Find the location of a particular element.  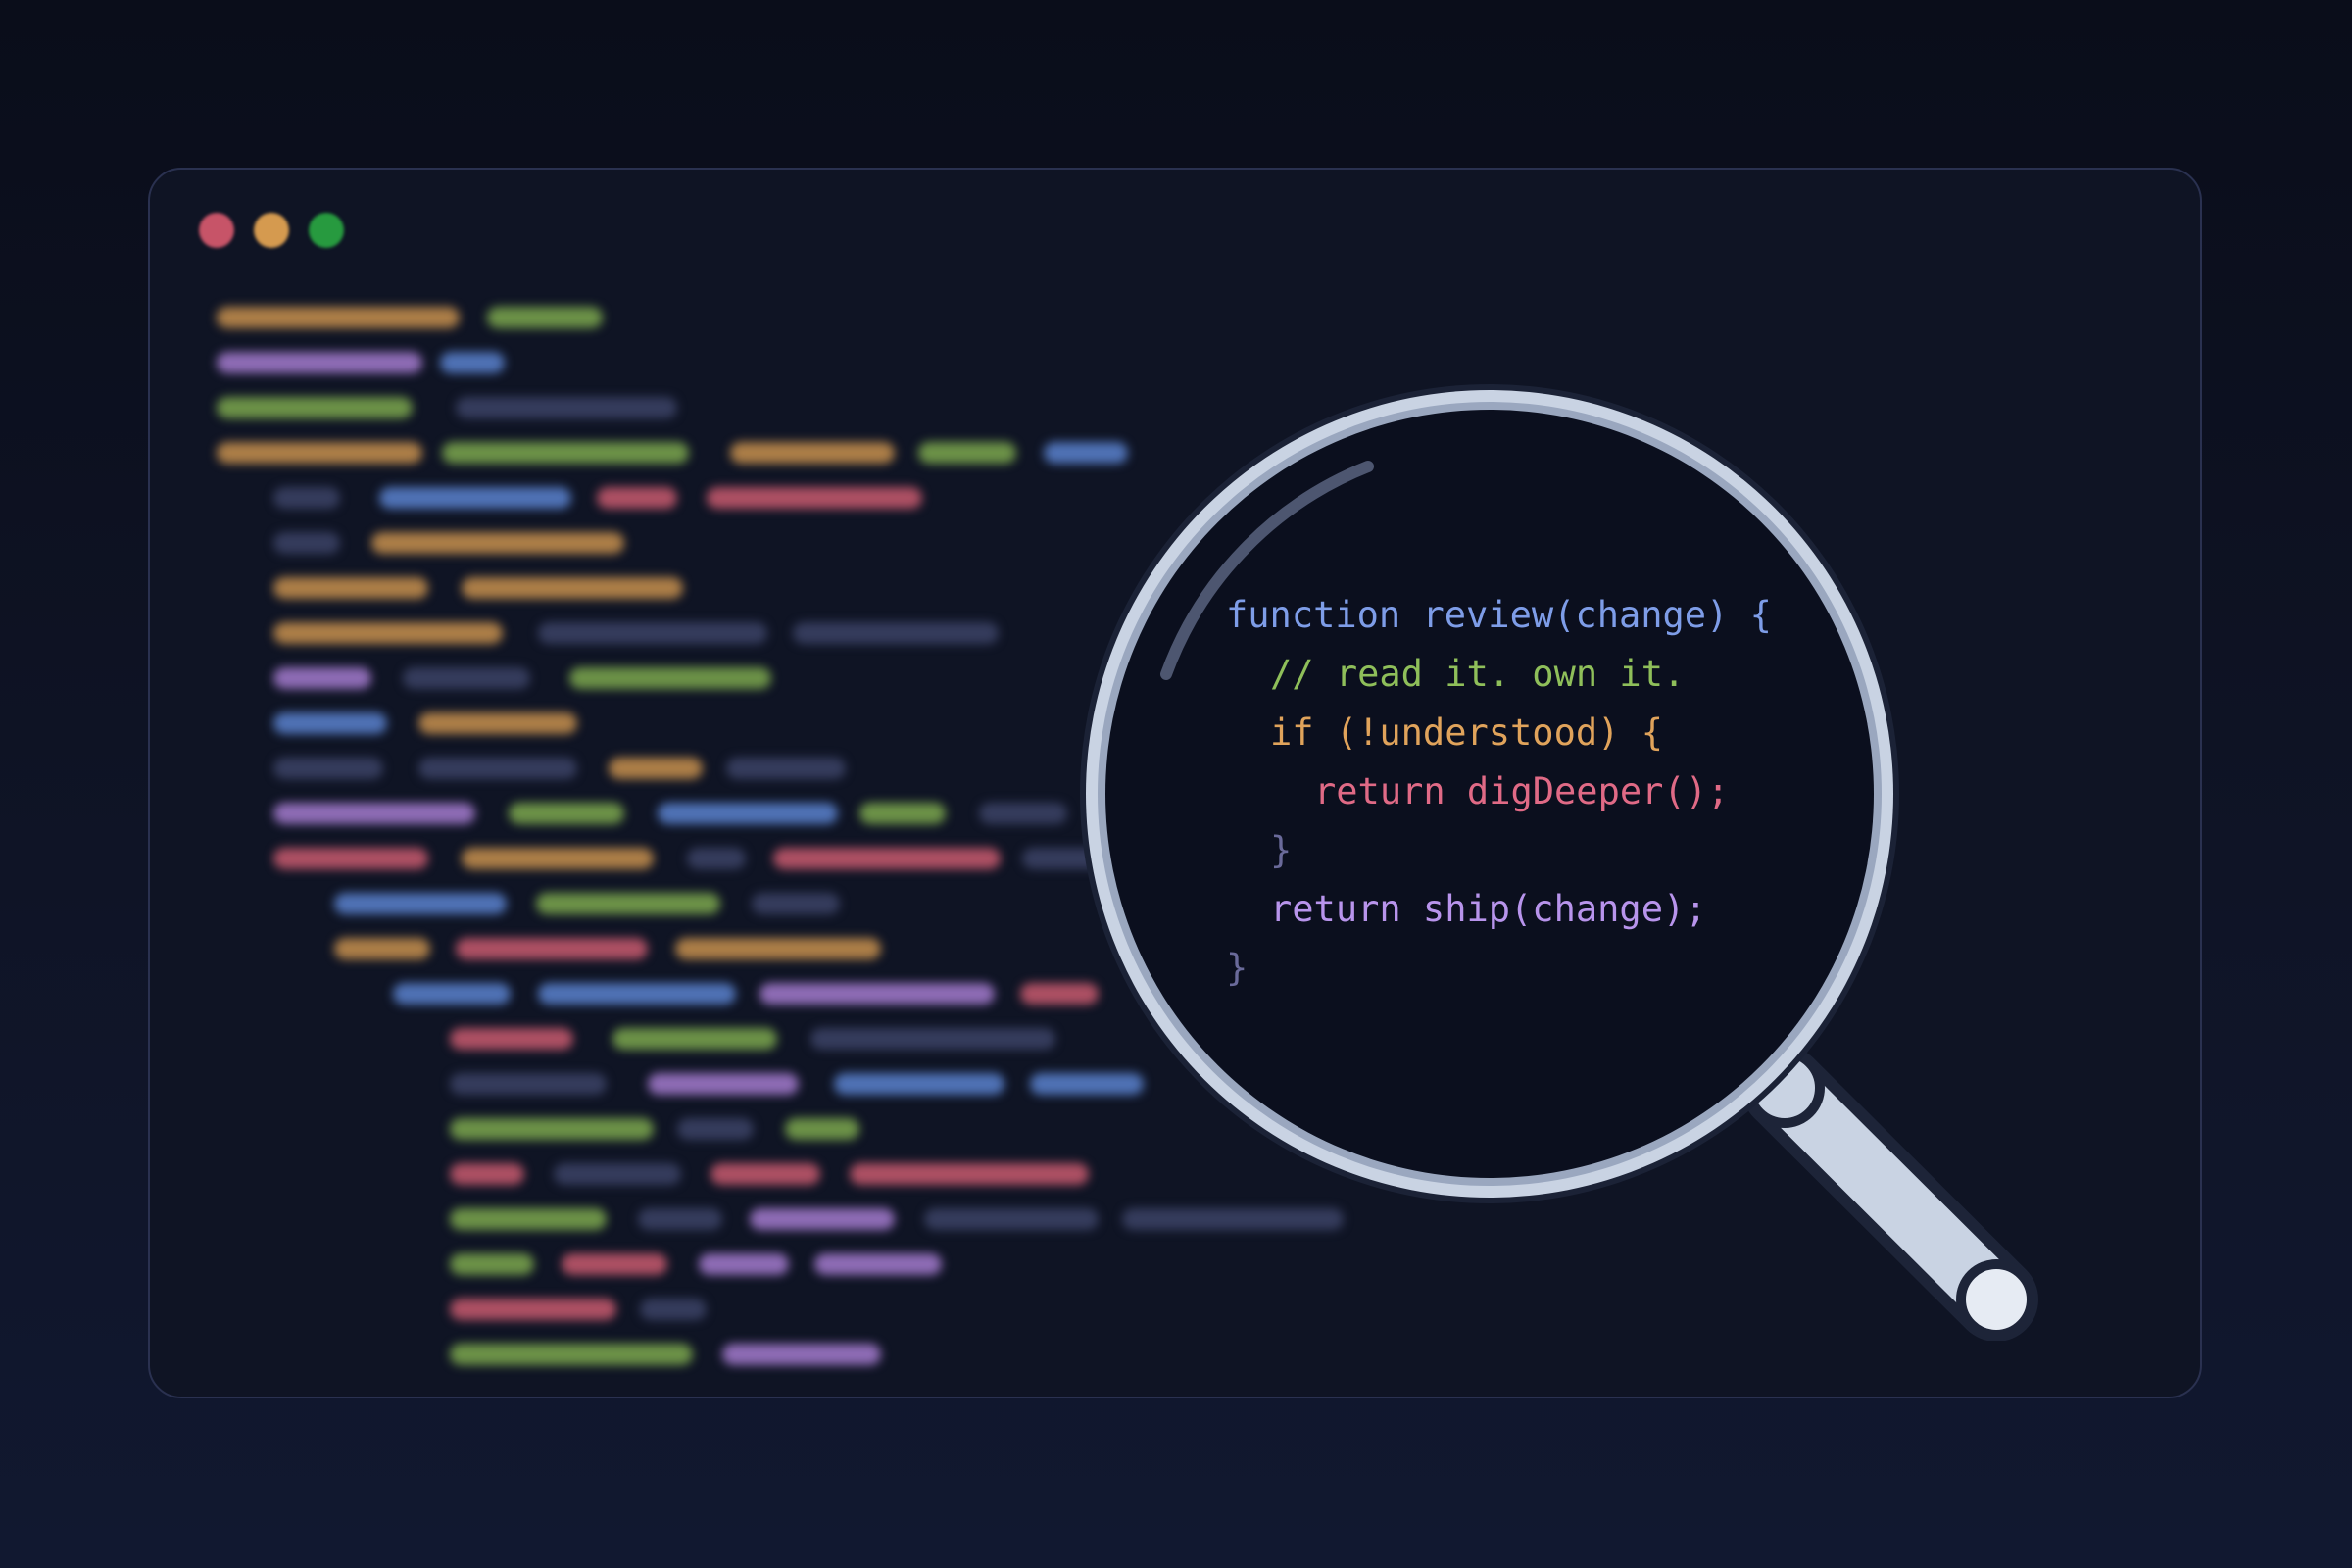

code-line: return ship(change); is located at coordinates (1499, 909).